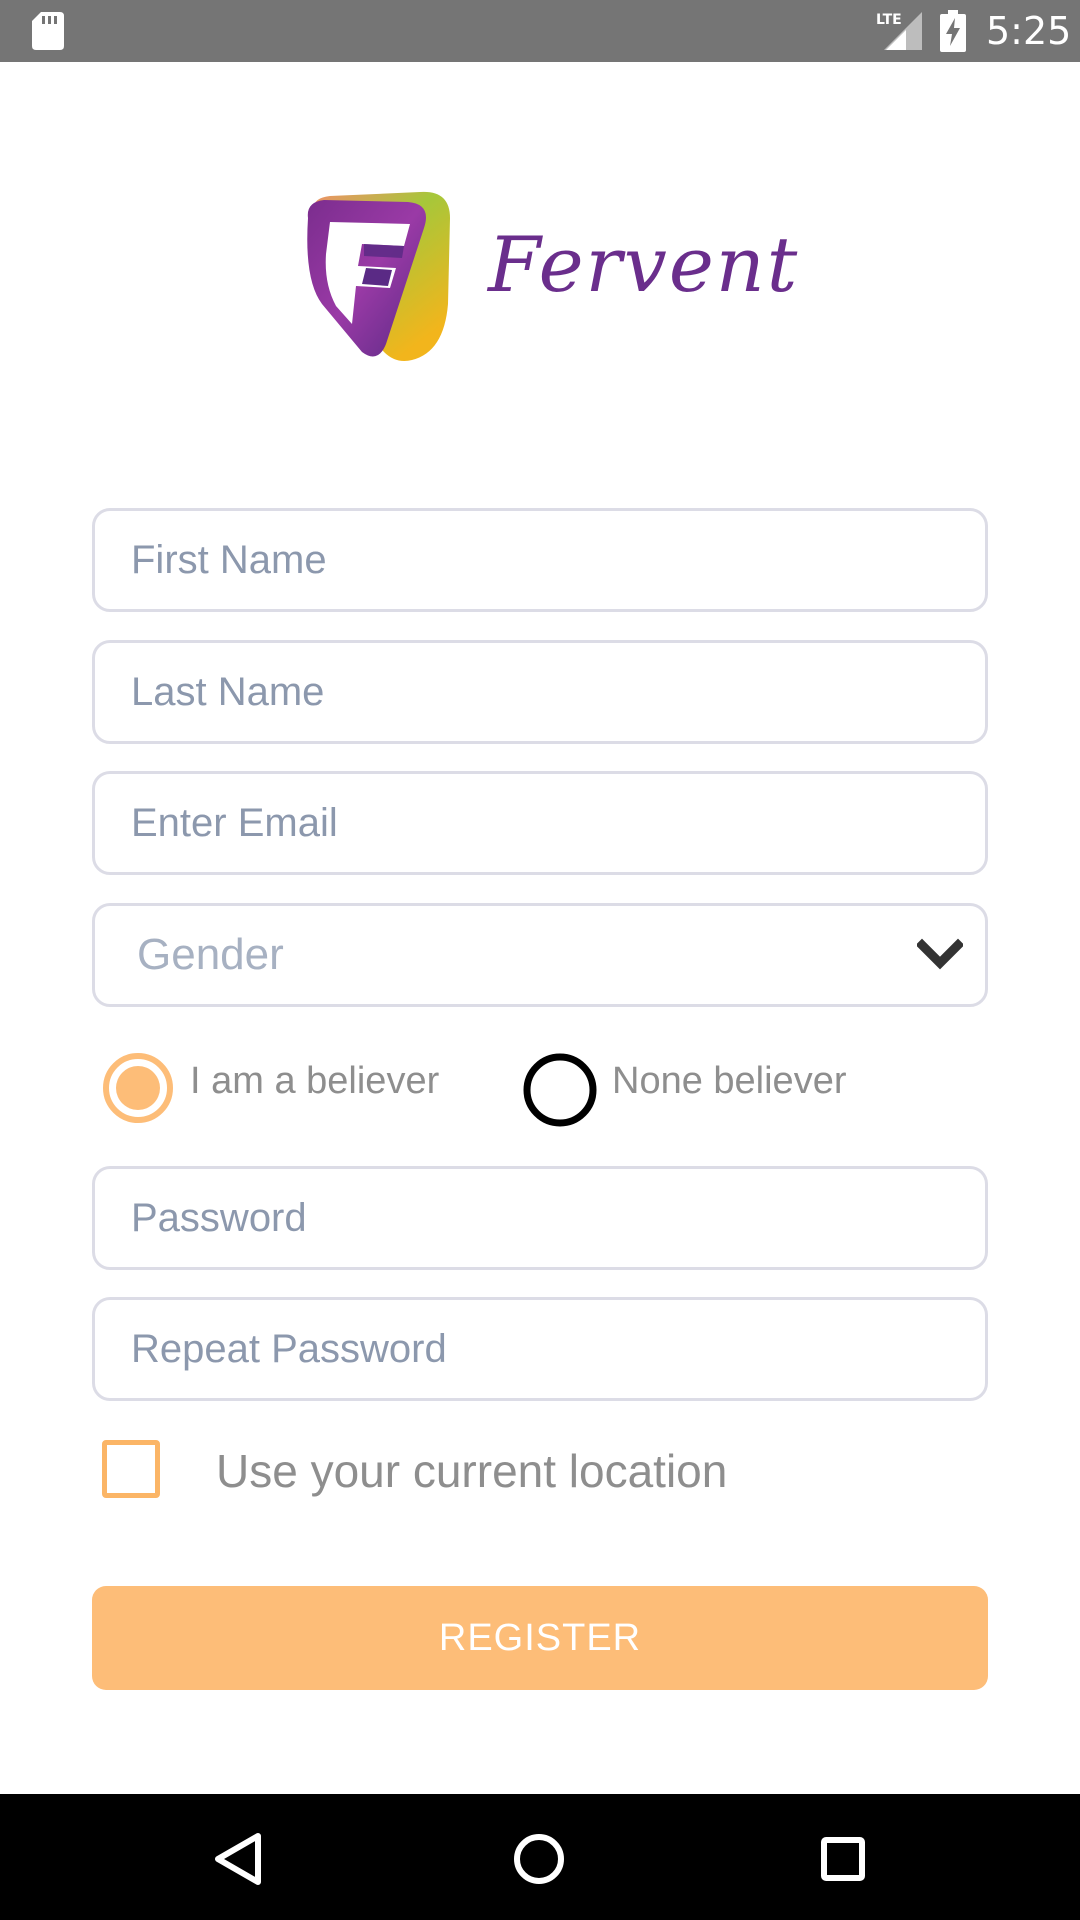 This screenshot has width=1080, height=1920. I want to click on believer-radio: I am a believer, so click(302, 1090).